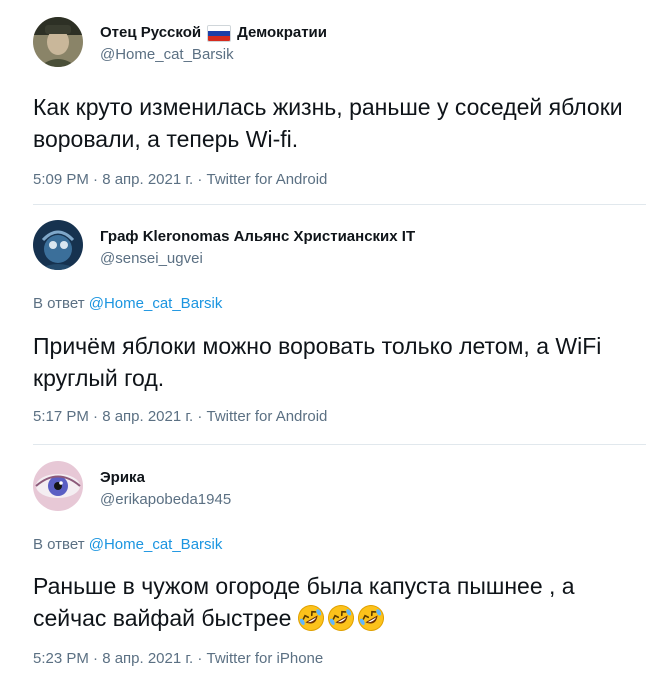 Image resolution: width=646 pixels, height=683 pixels. What do you see at coordinates (219, 33) in the screenshot?
I see `russia-flag-icon` at bounding box center [219, 33].